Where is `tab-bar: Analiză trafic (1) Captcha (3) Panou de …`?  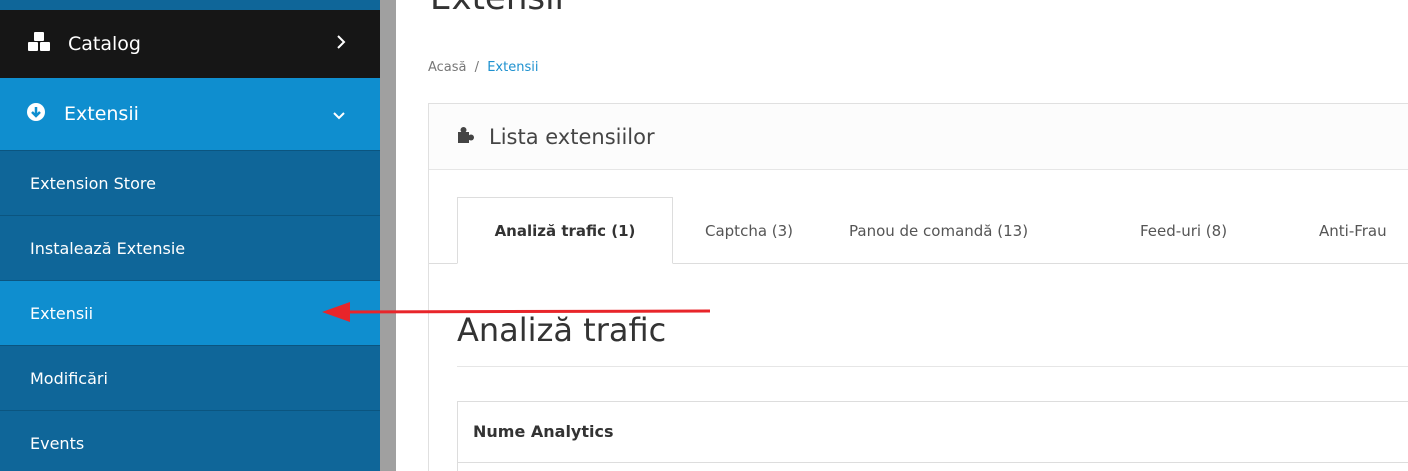
tab-bar: Analiză trafic (1) Captcha (3) Panou de … is located at coordinates (918, 230).